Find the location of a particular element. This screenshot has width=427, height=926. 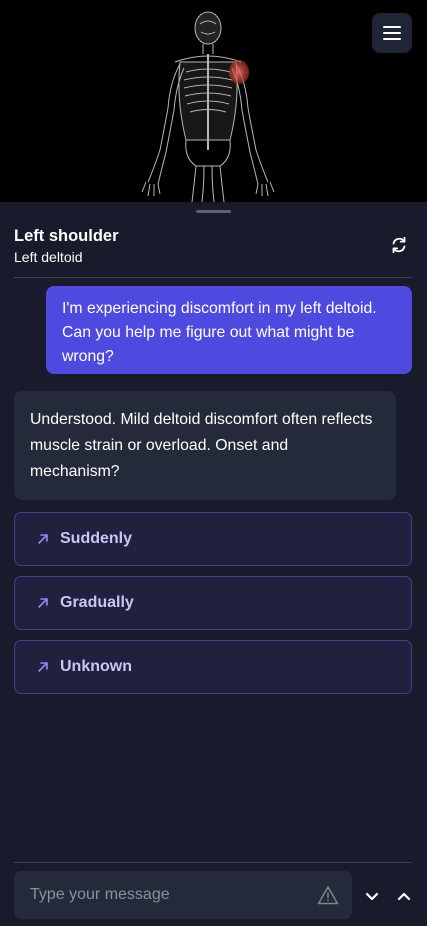

option-suddenly: Suddenly is located at coordinates (213, 539).